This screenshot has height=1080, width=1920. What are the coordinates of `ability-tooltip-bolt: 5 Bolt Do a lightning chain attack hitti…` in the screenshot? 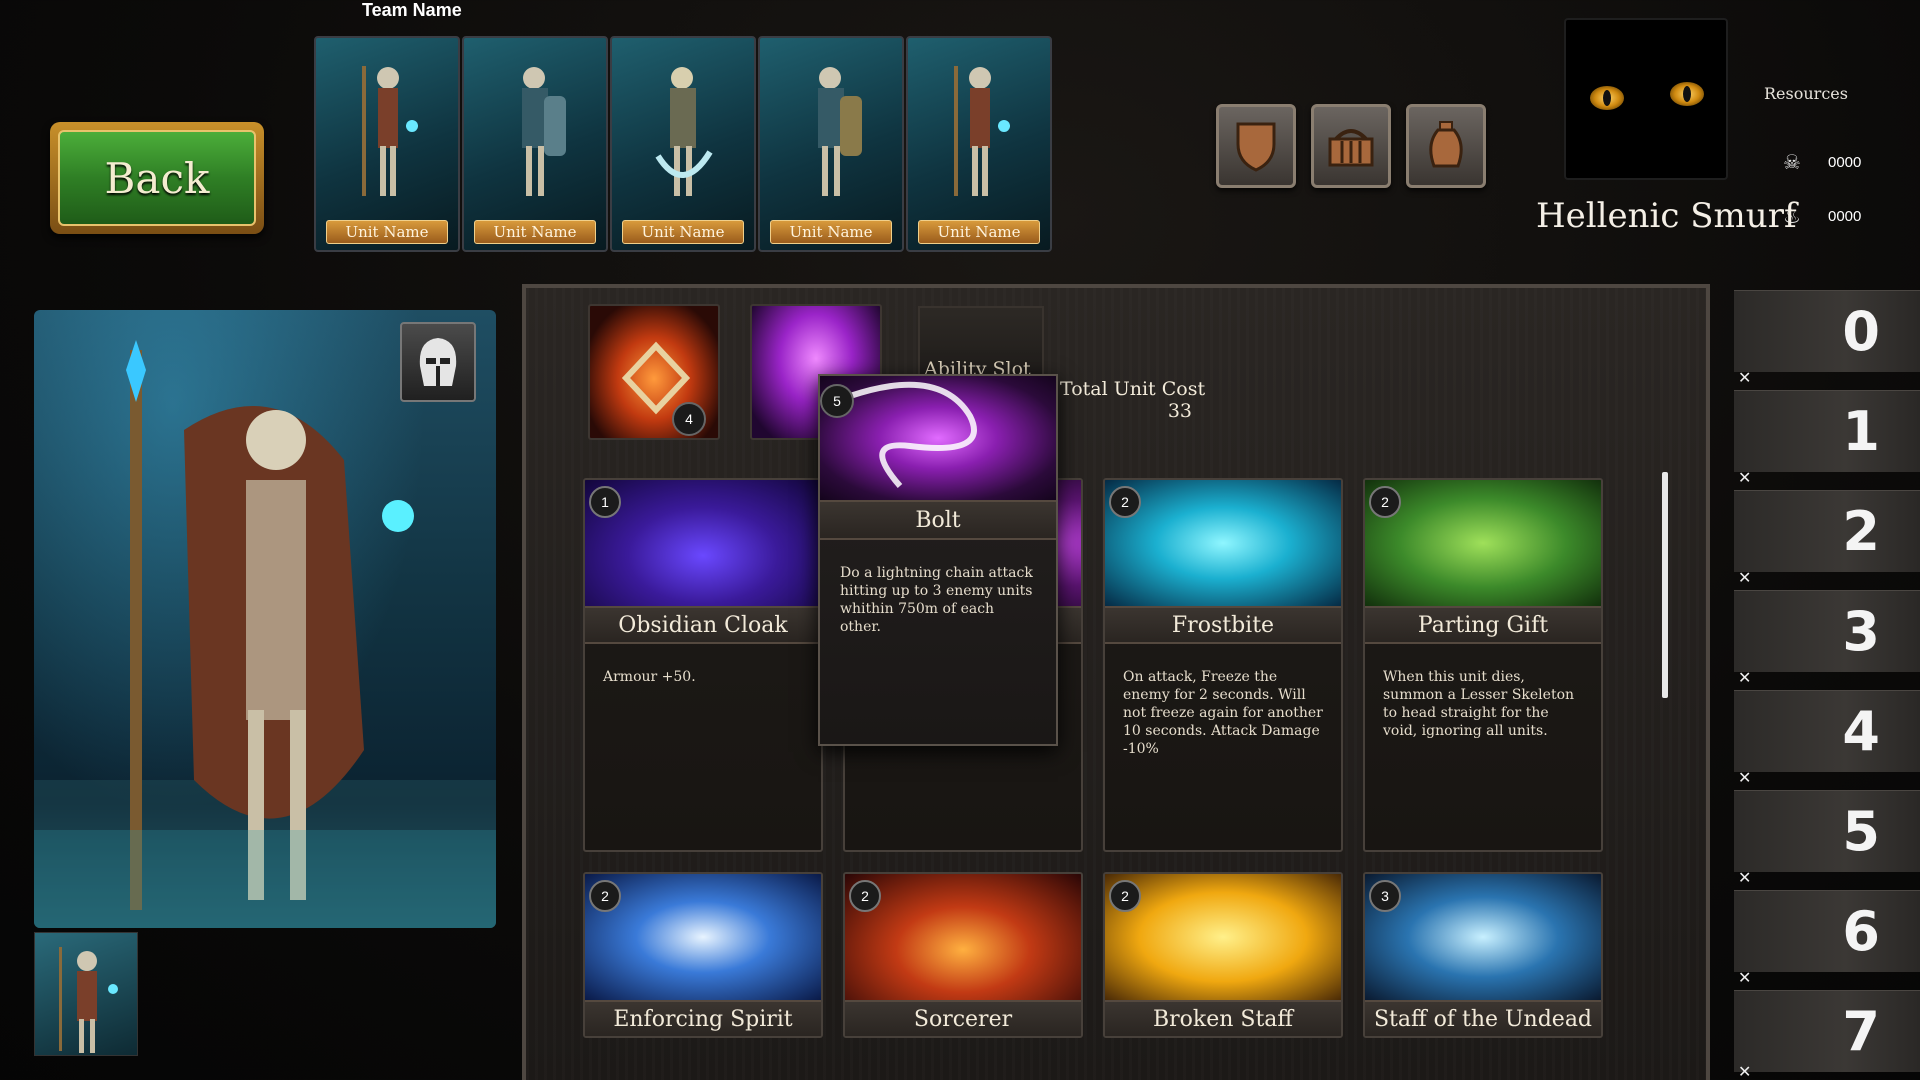 It's located at (938, 560).